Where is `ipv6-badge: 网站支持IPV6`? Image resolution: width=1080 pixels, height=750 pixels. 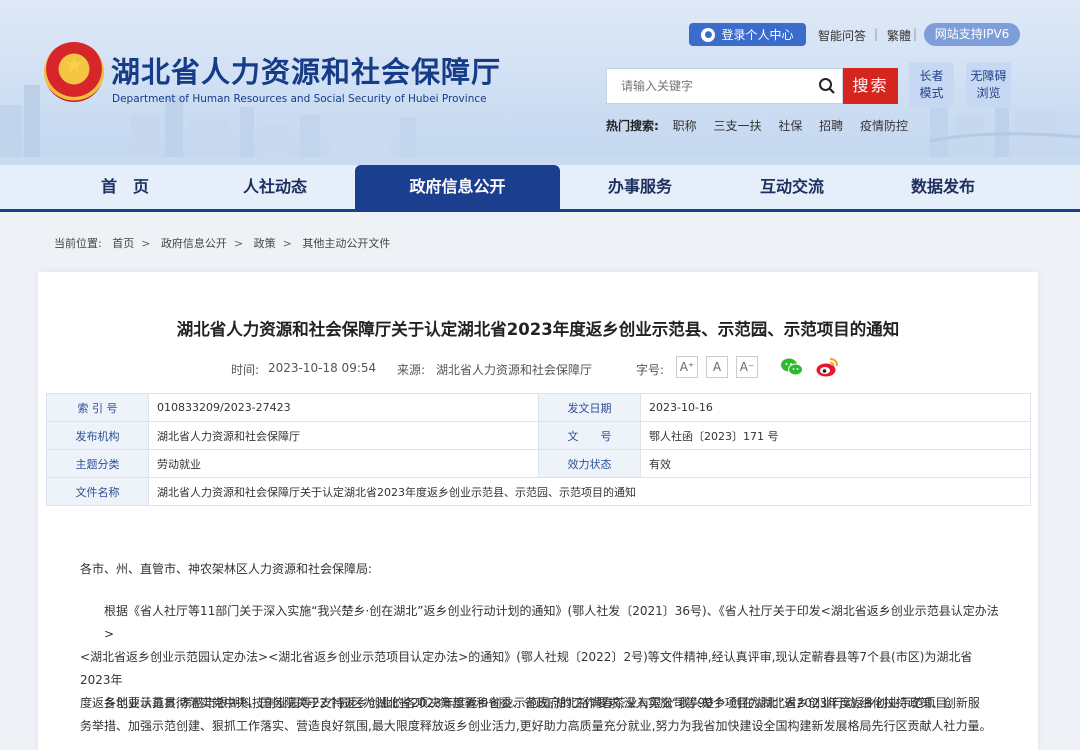 ipv6-badge: 网站支持IPV6 is located at coordinates (972, 34).